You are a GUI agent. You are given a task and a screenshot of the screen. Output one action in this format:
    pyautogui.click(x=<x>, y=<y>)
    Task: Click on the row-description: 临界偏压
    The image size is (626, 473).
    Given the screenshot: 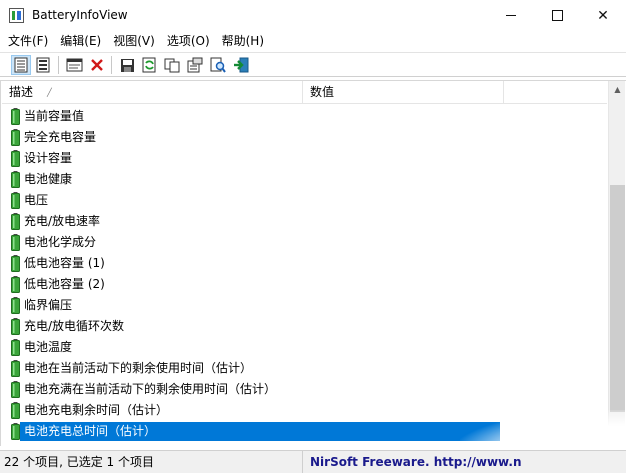 What is the action you would take?
    pyautogui.click(x=48, y=305)
    